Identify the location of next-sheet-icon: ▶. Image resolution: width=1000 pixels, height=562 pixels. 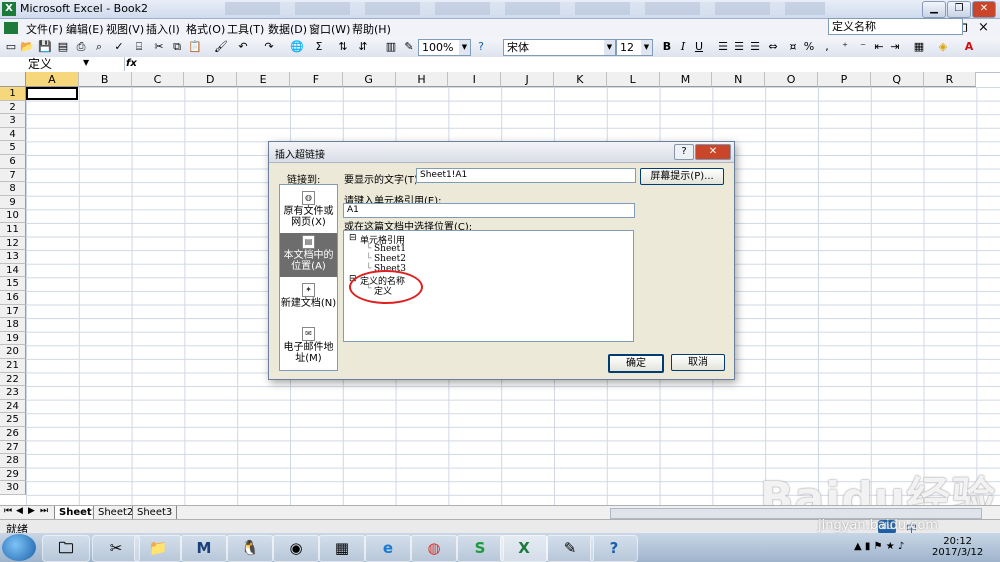
(31, 511).